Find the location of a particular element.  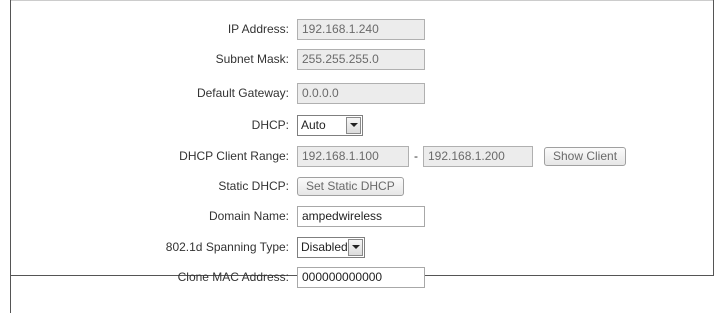

default-gateway-row: Default Gateway: is located at coordinates (362, 93).